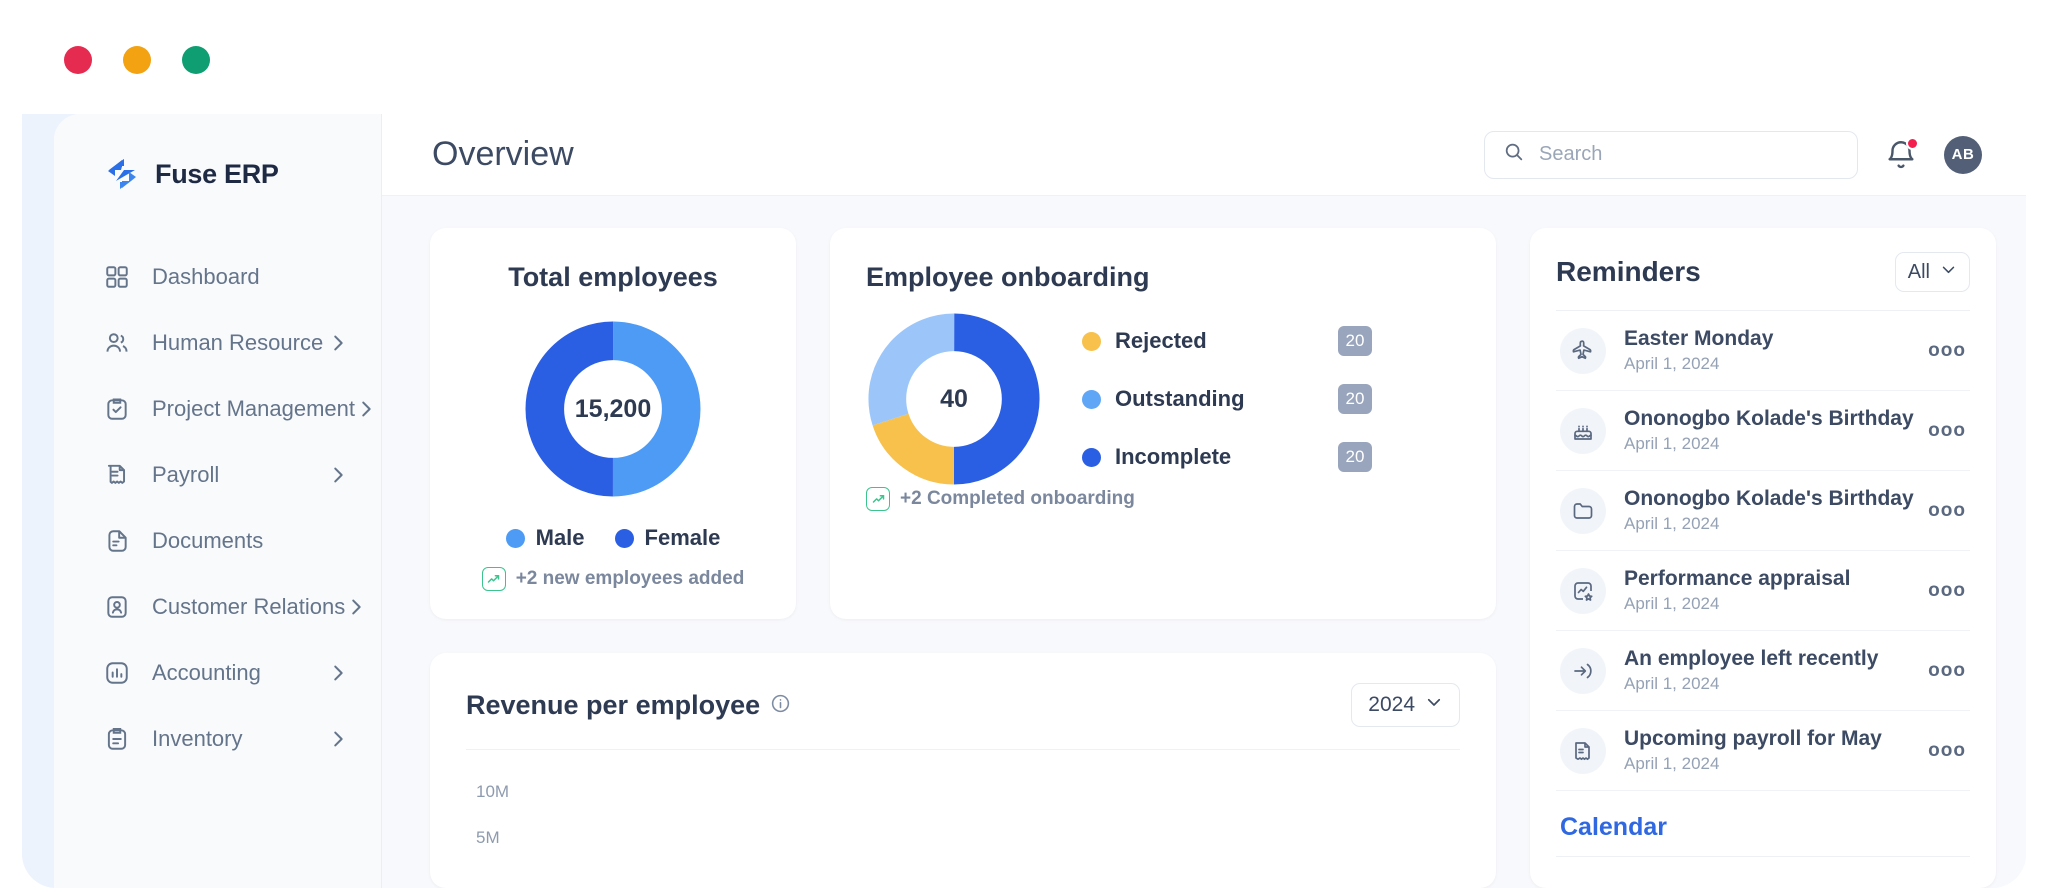 The width and height of the screenshot is (2048, 895). I want to click on reminder-item: Performance appraisal April 1, 2024 ooo, so click(1763, 591).